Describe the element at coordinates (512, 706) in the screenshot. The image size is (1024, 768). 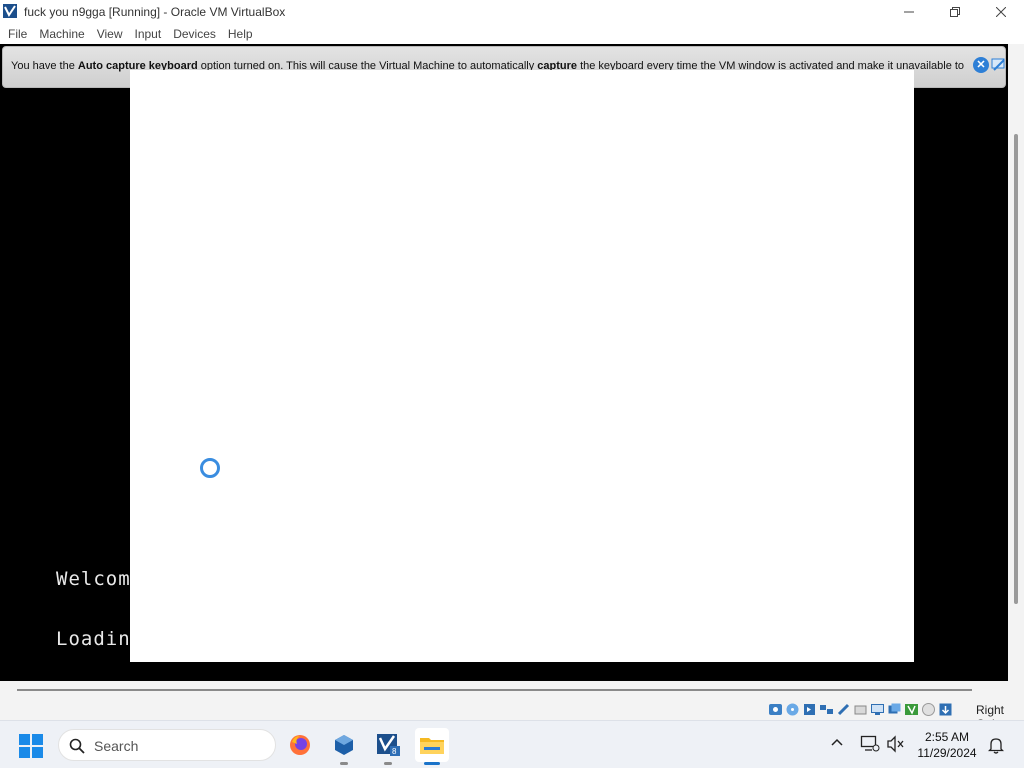
I see `vm-status-bar: Right Ctrl` at that location.